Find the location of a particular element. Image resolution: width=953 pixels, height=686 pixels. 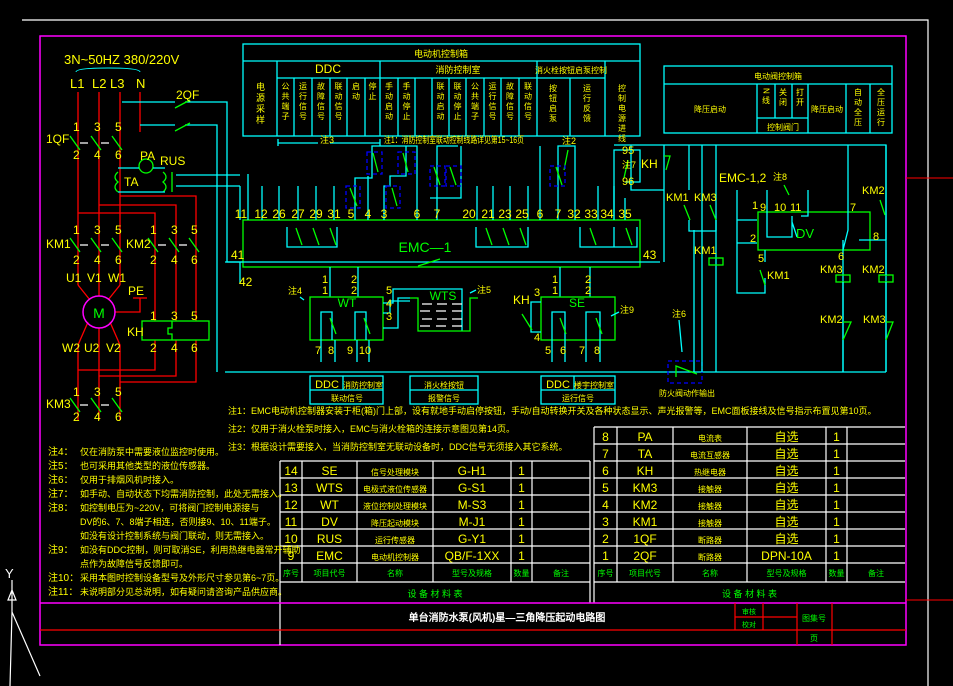

phase-label: L3 is located at coordinates (117, 83).